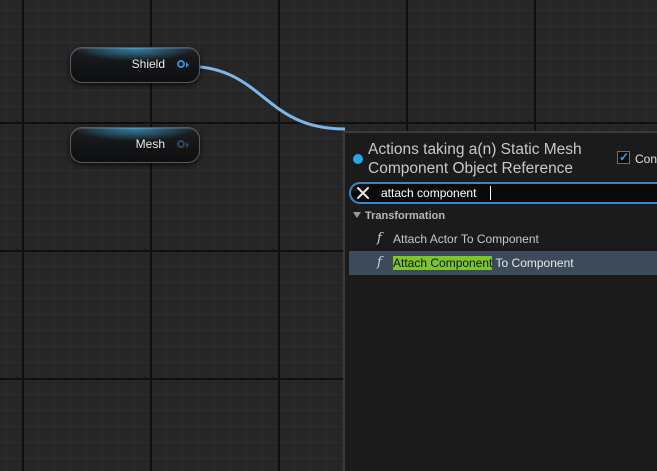  I want to click on action-item-label: Attach Actor To Component, so click(466, 239).